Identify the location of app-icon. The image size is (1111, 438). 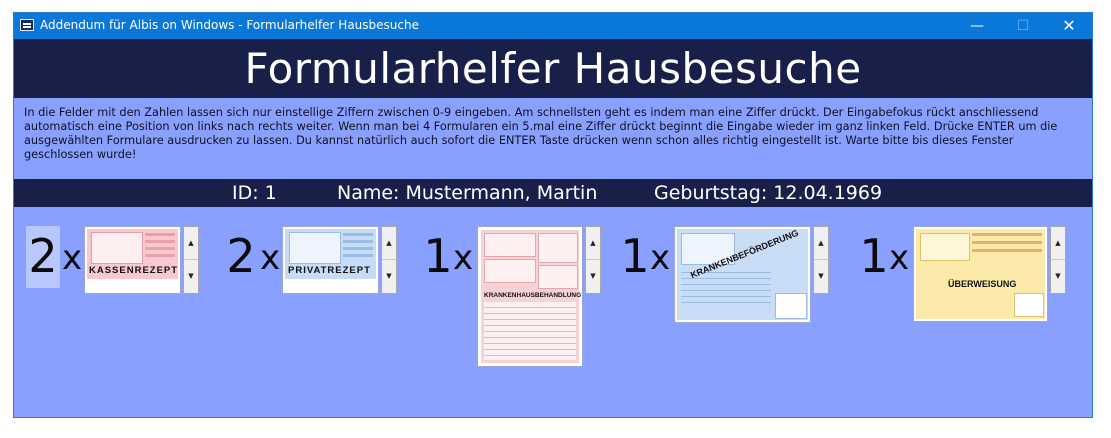
(27, 25).